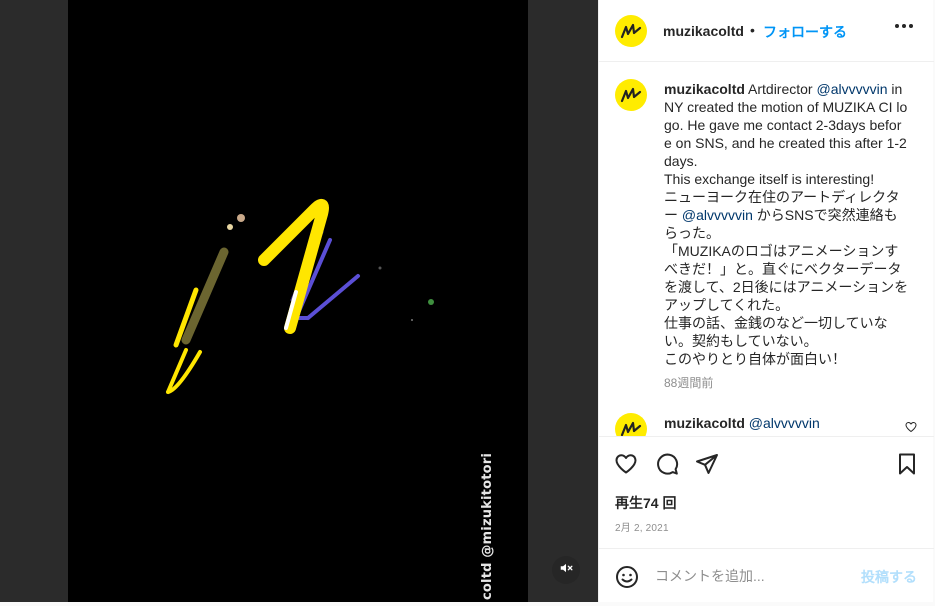  What do you see at coordinates (766, 519) in the screenshot?
I see `post-actions: 再生74 回 2月 2, 2021 投稿する` at bounding box center [766, 519].